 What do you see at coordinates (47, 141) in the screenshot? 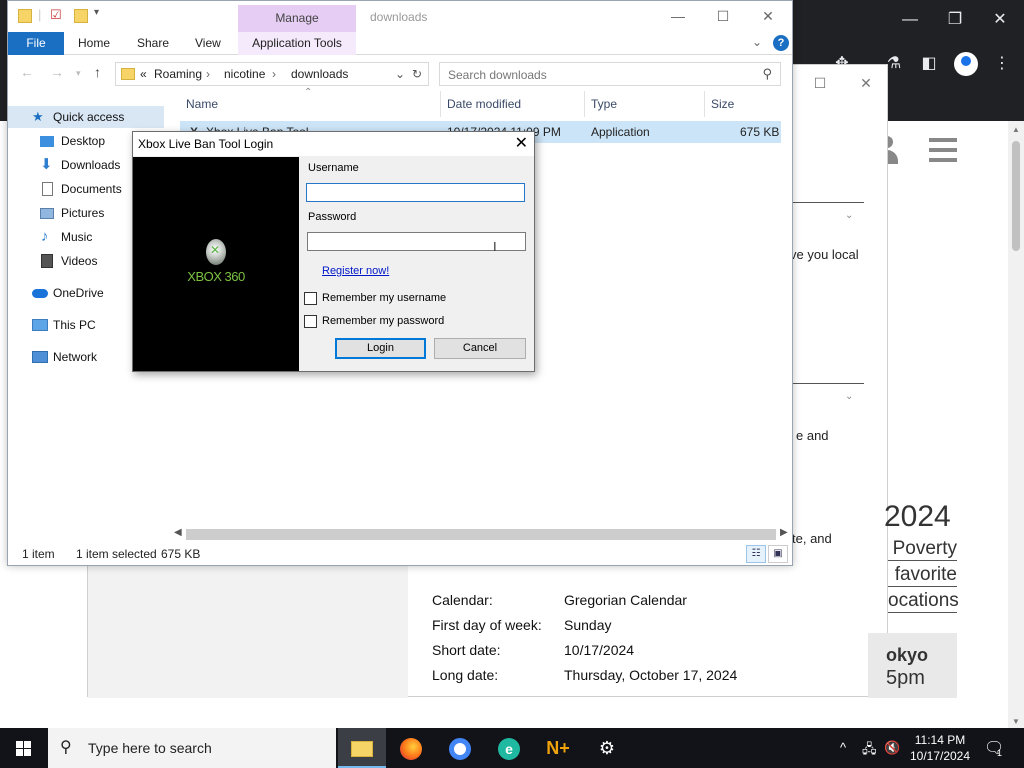
I see `desktop-icon` at bounding box center [47, 141].